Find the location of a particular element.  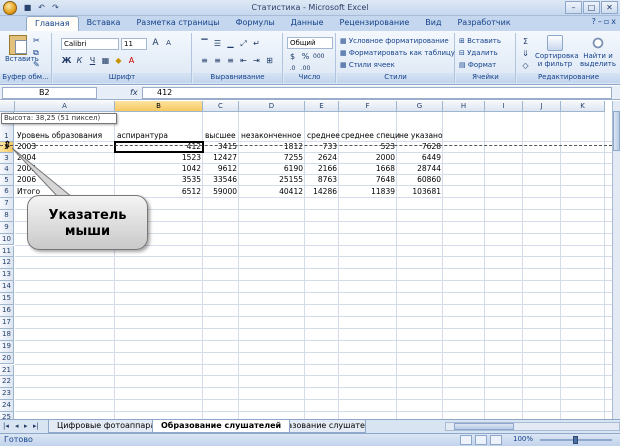

sheet-tab-active: Образование слушателей is located at coordinates (221, 426).